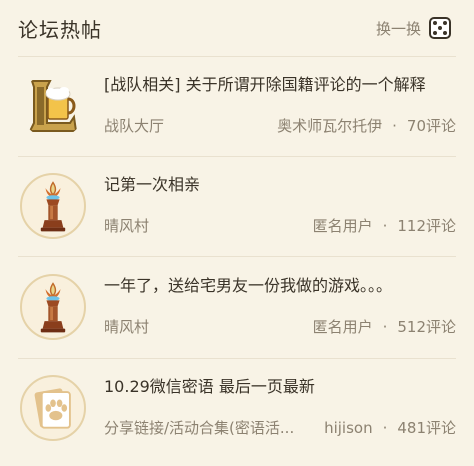  What do you see at coordinates (431, 126) in the screenshot?
I see `post-comment-count: 70评论` at bounding box center [431, 126].